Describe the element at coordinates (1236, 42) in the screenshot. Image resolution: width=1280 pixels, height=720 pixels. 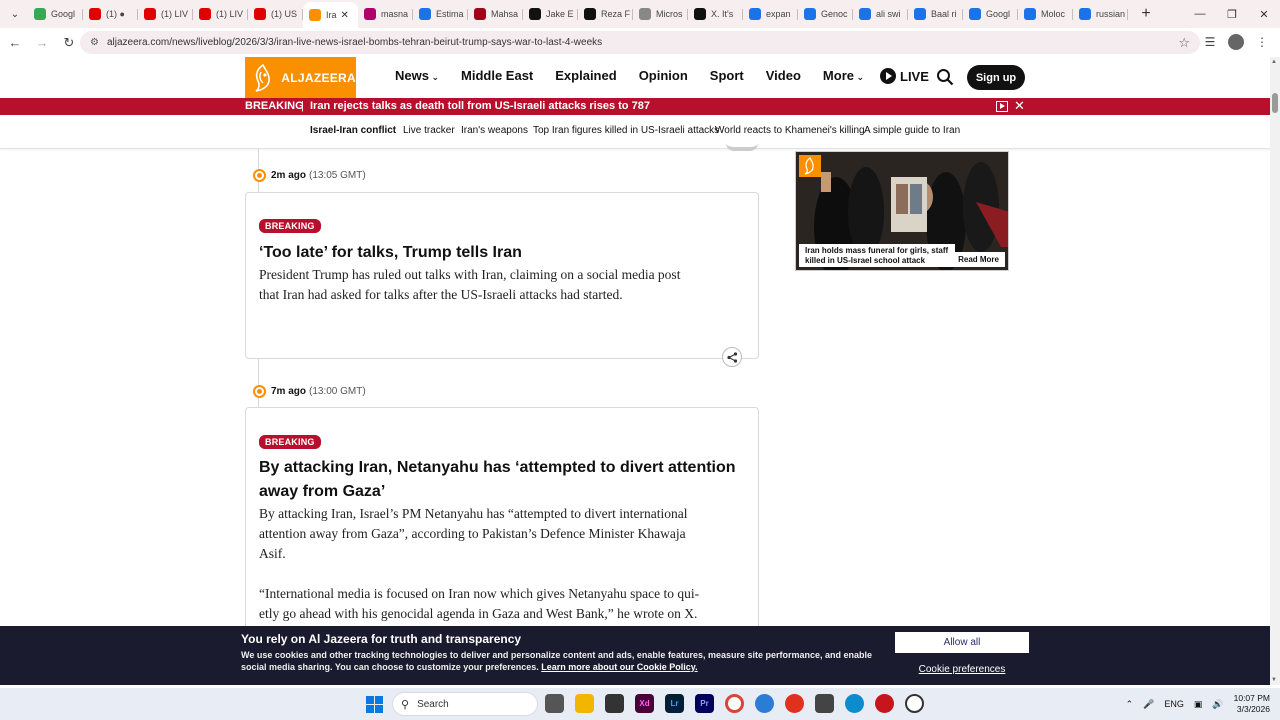
I see `profile-avatar` at that location.